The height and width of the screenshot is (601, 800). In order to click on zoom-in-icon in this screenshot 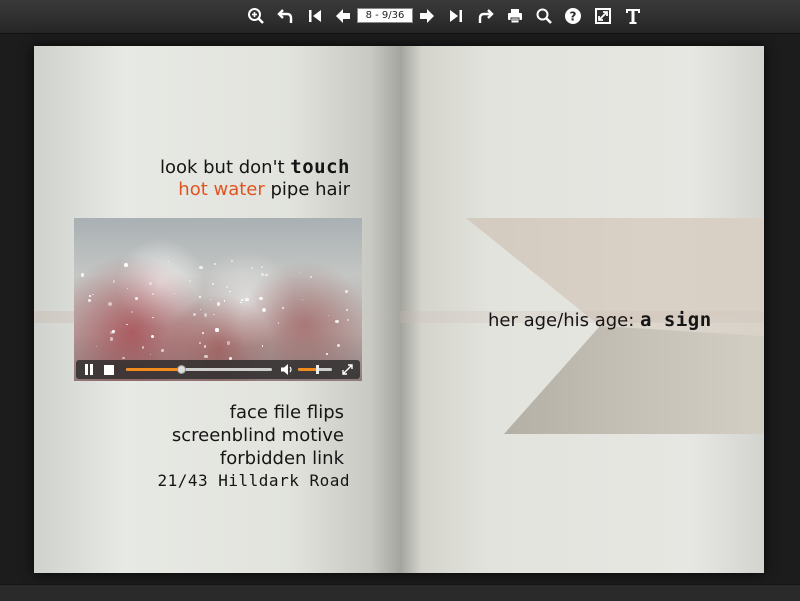, I will do `click(256, 16)`.